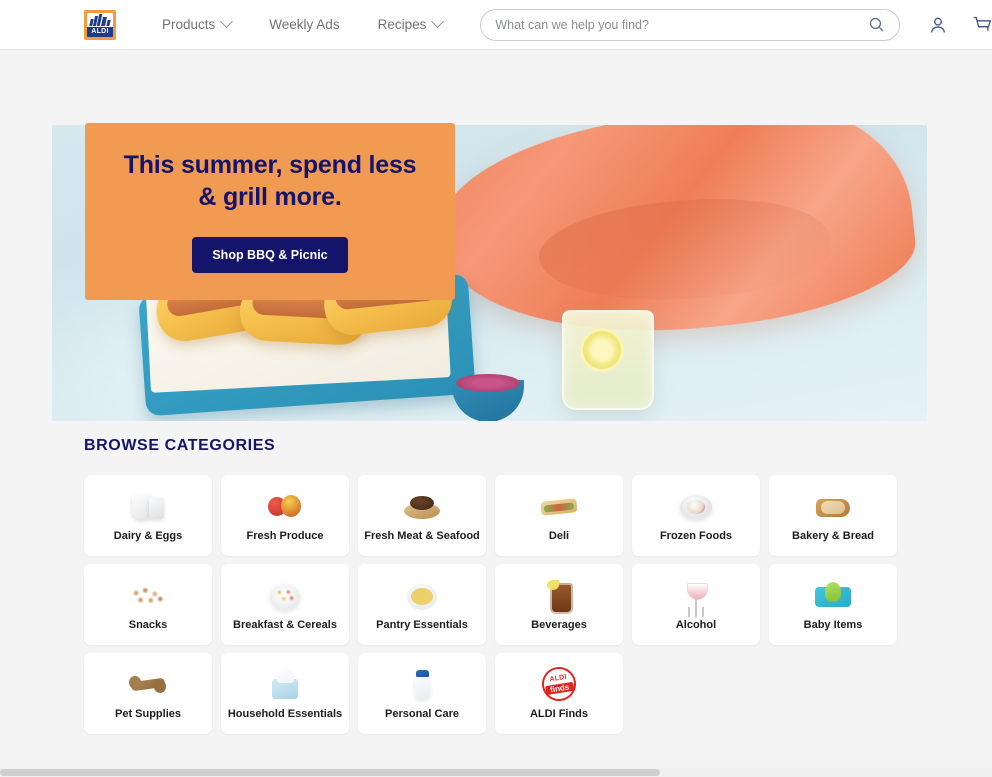 This screenshot has width=992, height=777. I want to click on shop-bbq-picnic-button: Shop BBQ & Picnic, so click(270, 254).